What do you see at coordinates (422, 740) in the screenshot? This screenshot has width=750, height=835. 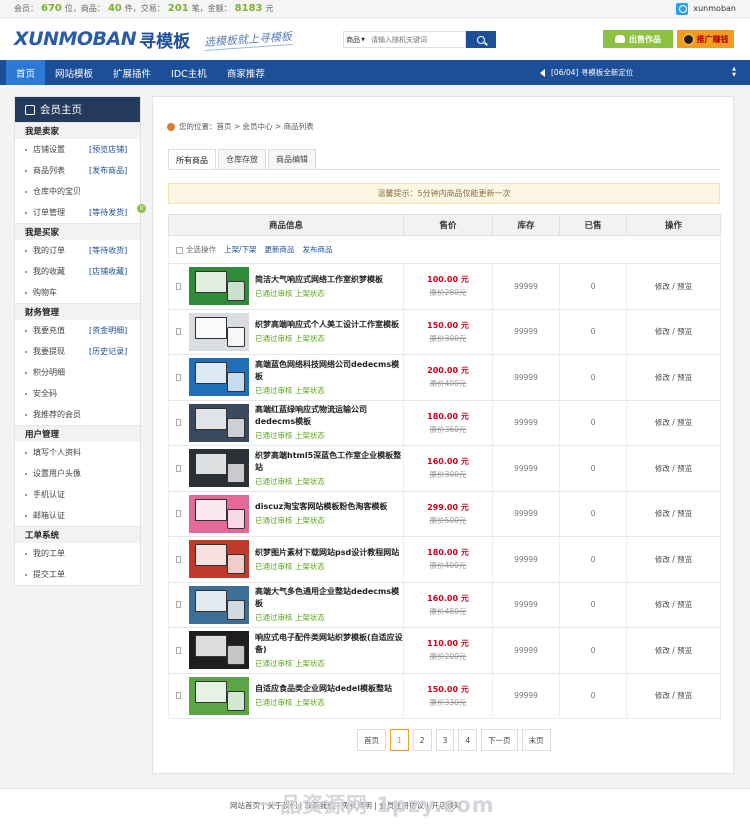 I see `pager-page-2: 2` at bounding box center [422, 740].